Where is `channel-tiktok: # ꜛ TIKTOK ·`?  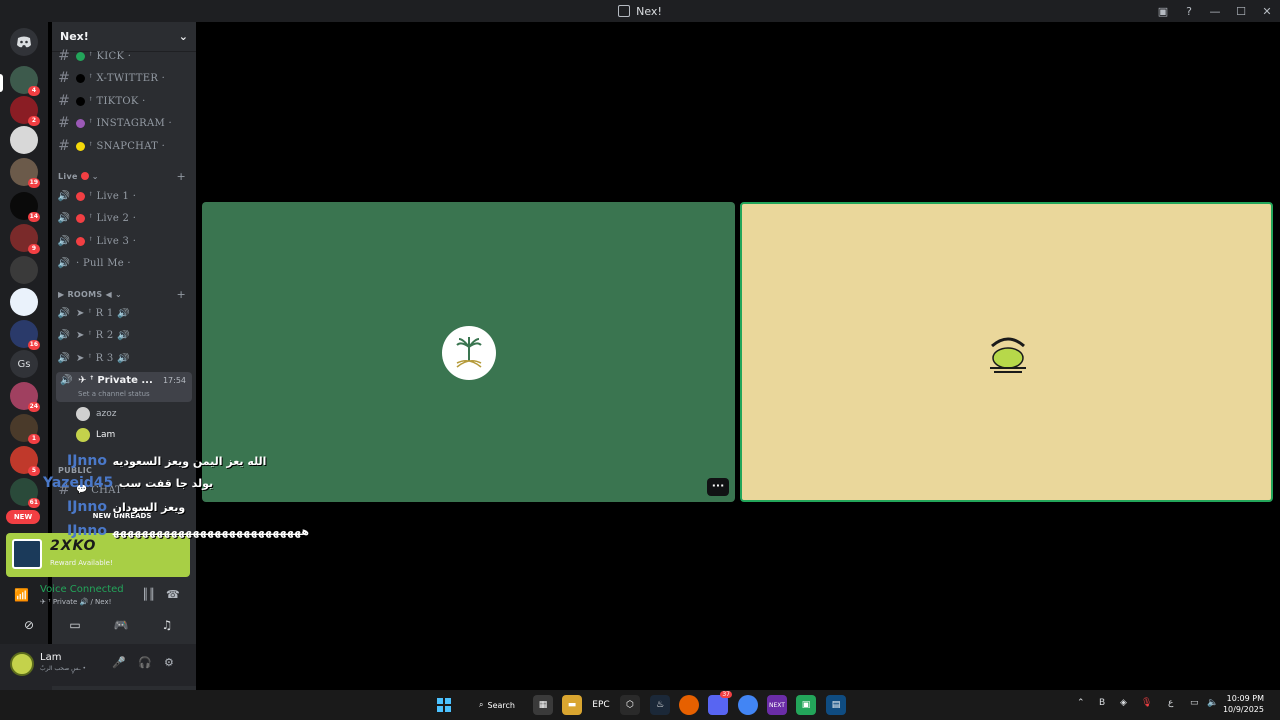
channel-tiktok: # ꜛ TIKTOK · is located at coordinates (124, 101).